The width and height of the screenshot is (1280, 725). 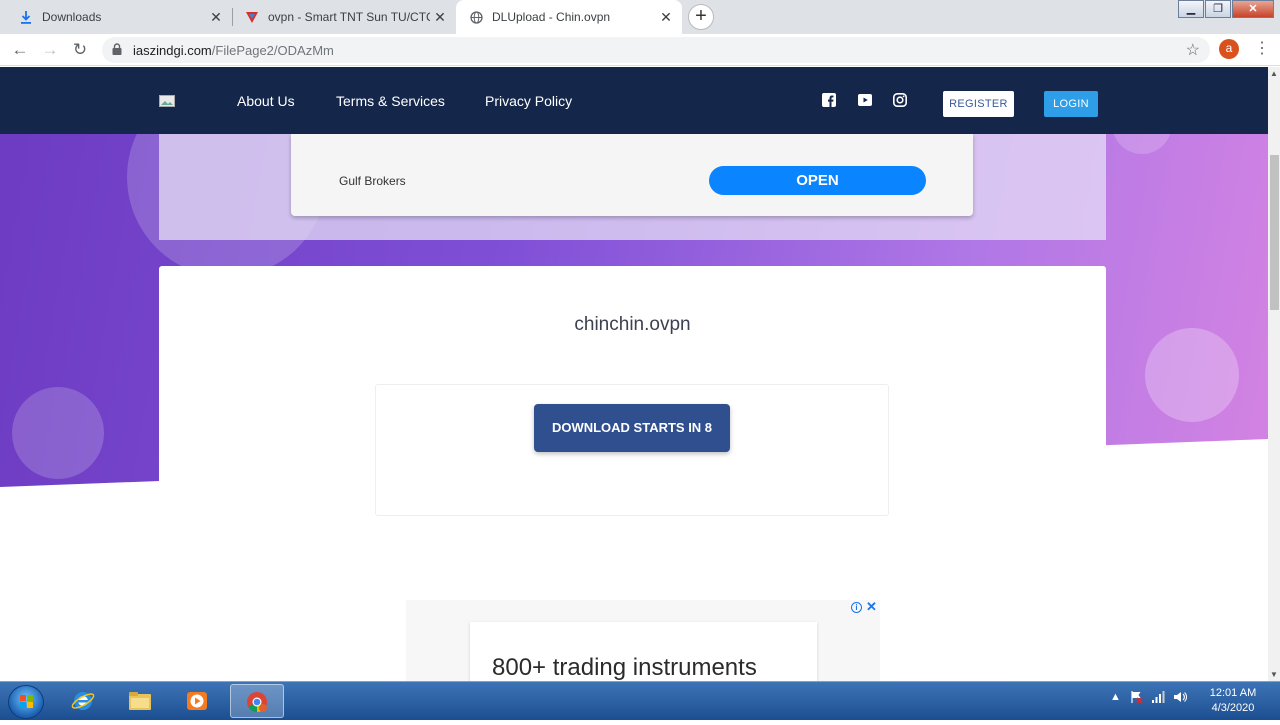 I want to click on back-arrow-icon: ←, so click(x=20, y=50).